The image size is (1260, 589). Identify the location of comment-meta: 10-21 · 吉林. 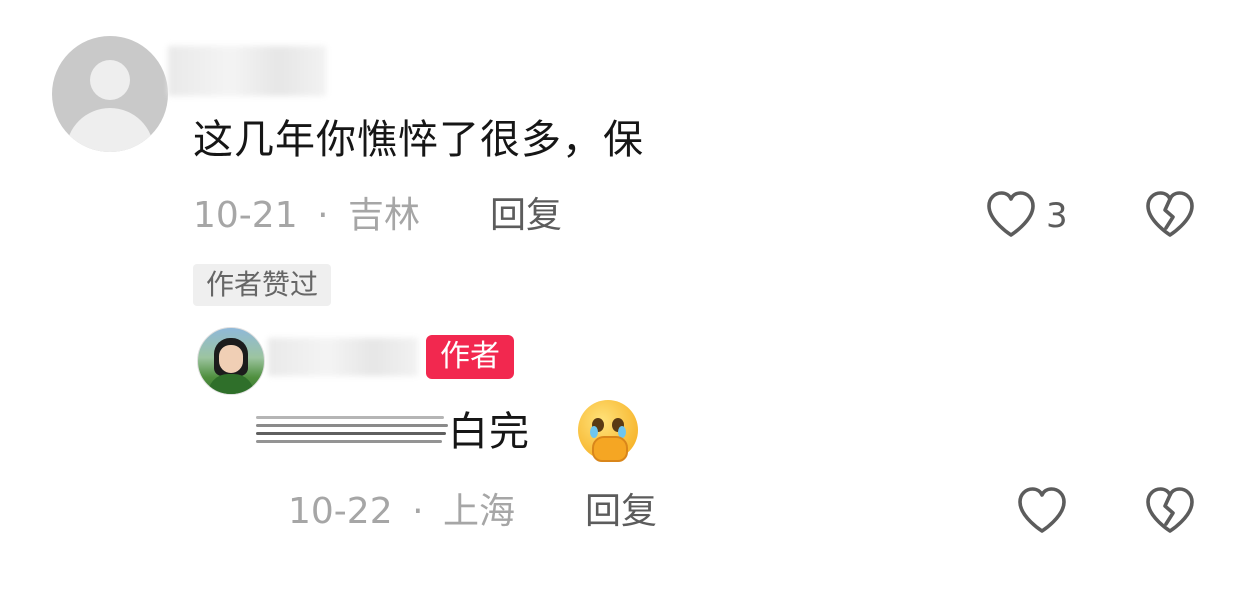
(306, 216).